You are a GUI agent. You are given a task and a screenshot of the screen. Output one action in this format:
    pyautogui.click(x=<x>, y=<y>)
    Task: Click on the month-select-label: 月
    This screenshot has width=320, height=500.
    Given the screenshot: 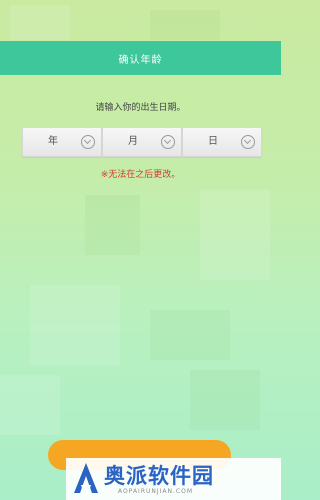 What is the action you would take?
    pyautogui.click(x=133, y=141)
    